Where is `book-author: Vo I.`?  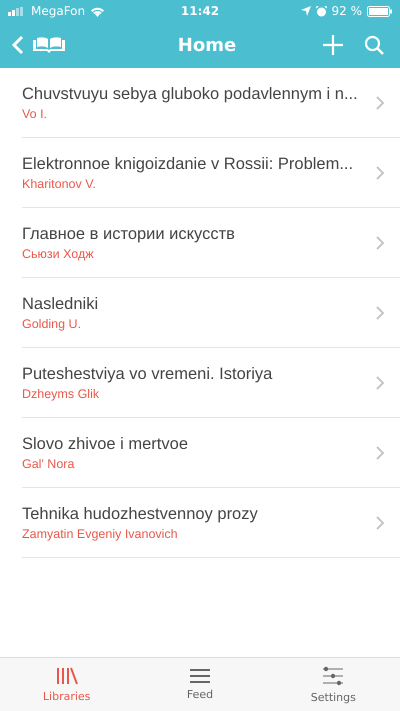 book-author: Vo I. is located at coordinates (35, 113).